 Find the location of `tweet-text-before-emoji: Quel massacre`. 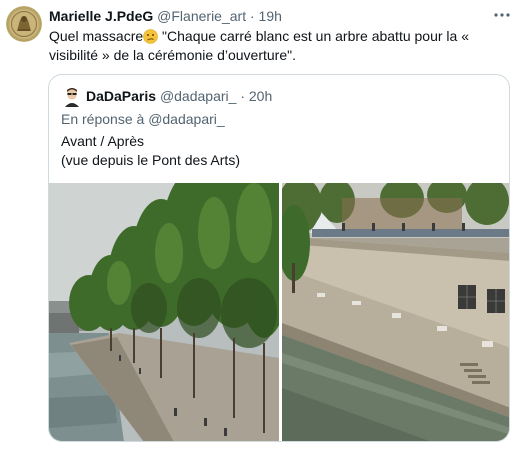

tweet-text-before-emoji: Quel massacre is located at coordinates (96, 36).